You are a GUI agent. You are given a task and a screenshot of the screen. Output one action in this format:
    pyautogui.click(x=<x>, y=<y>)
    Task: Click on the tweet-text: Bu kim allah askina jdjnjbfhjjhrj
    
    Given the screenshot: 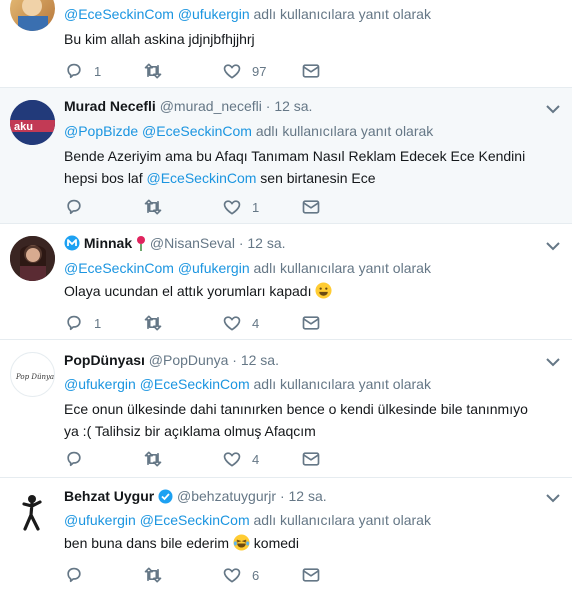 What is the action you would take?
    pyautogui.click(x=159, y=39)
    